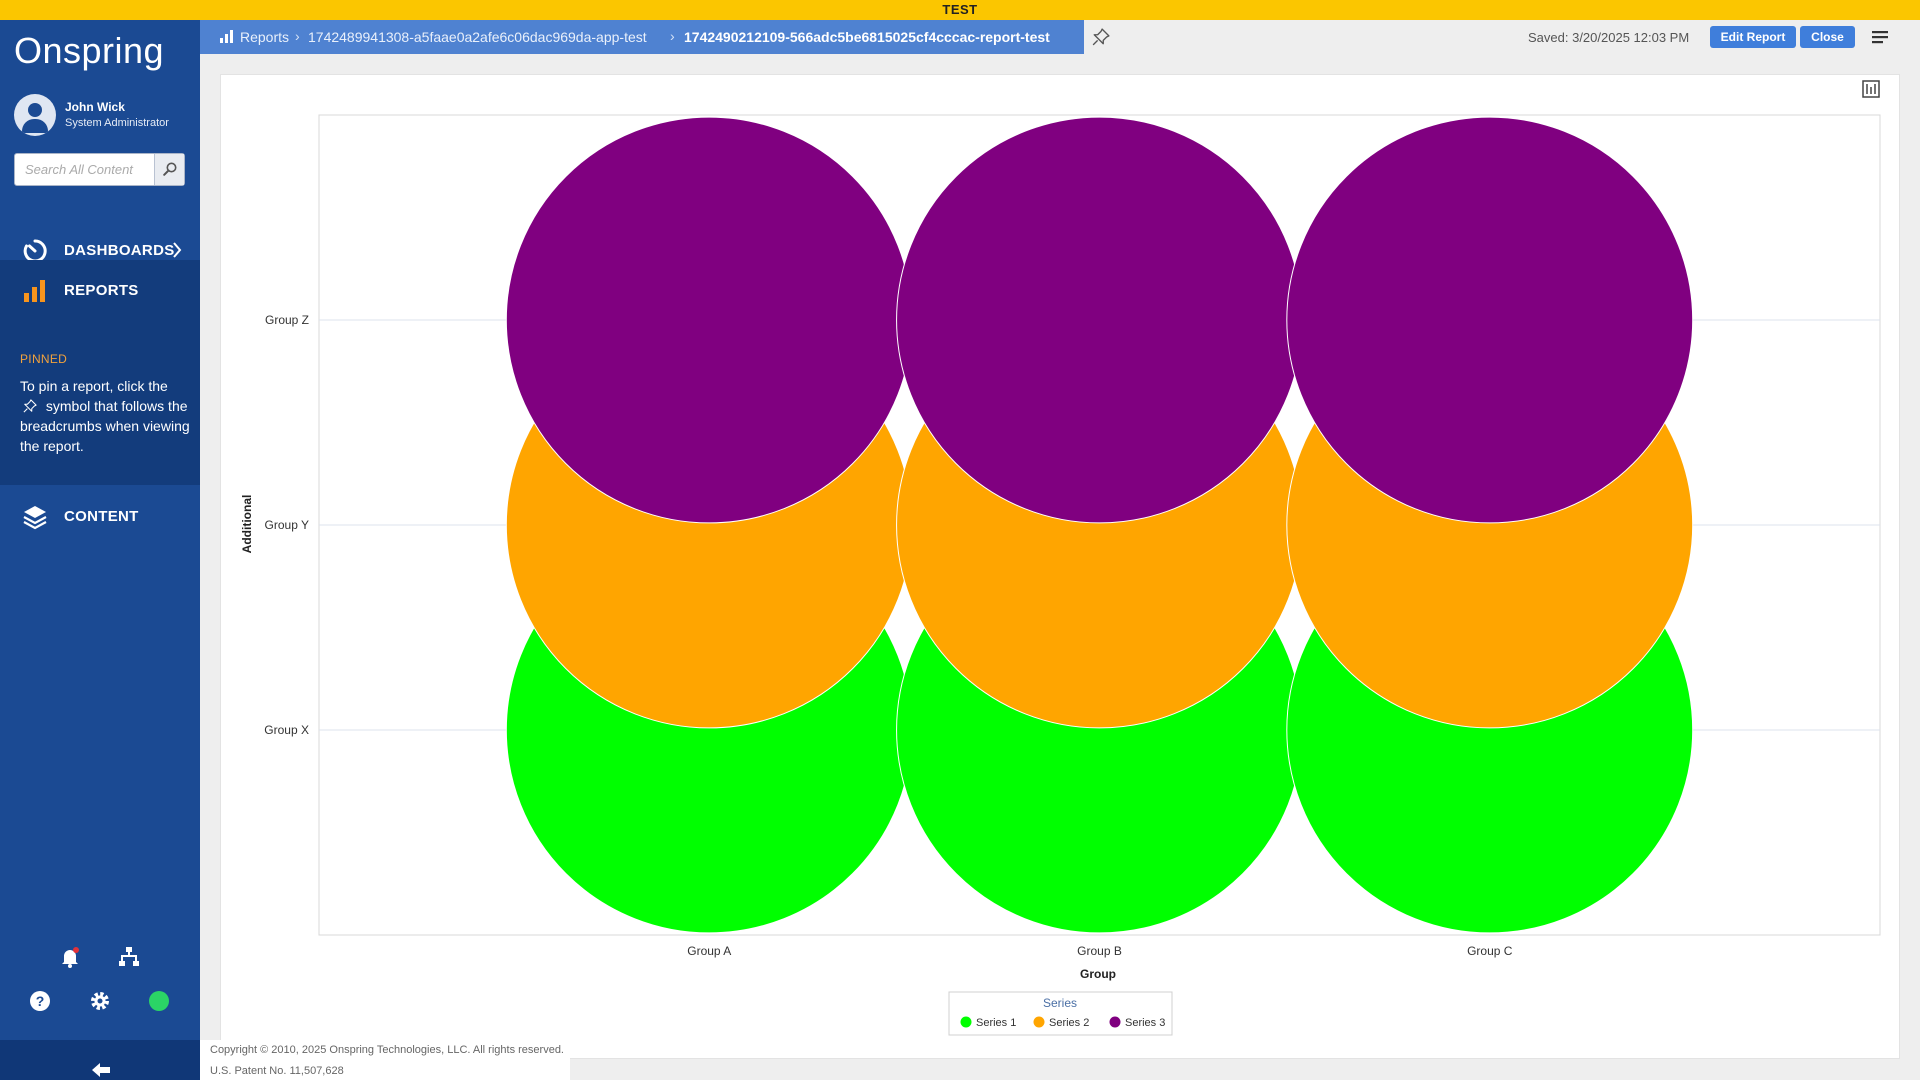  I want to click on menu-icon, so click(1881, 37).